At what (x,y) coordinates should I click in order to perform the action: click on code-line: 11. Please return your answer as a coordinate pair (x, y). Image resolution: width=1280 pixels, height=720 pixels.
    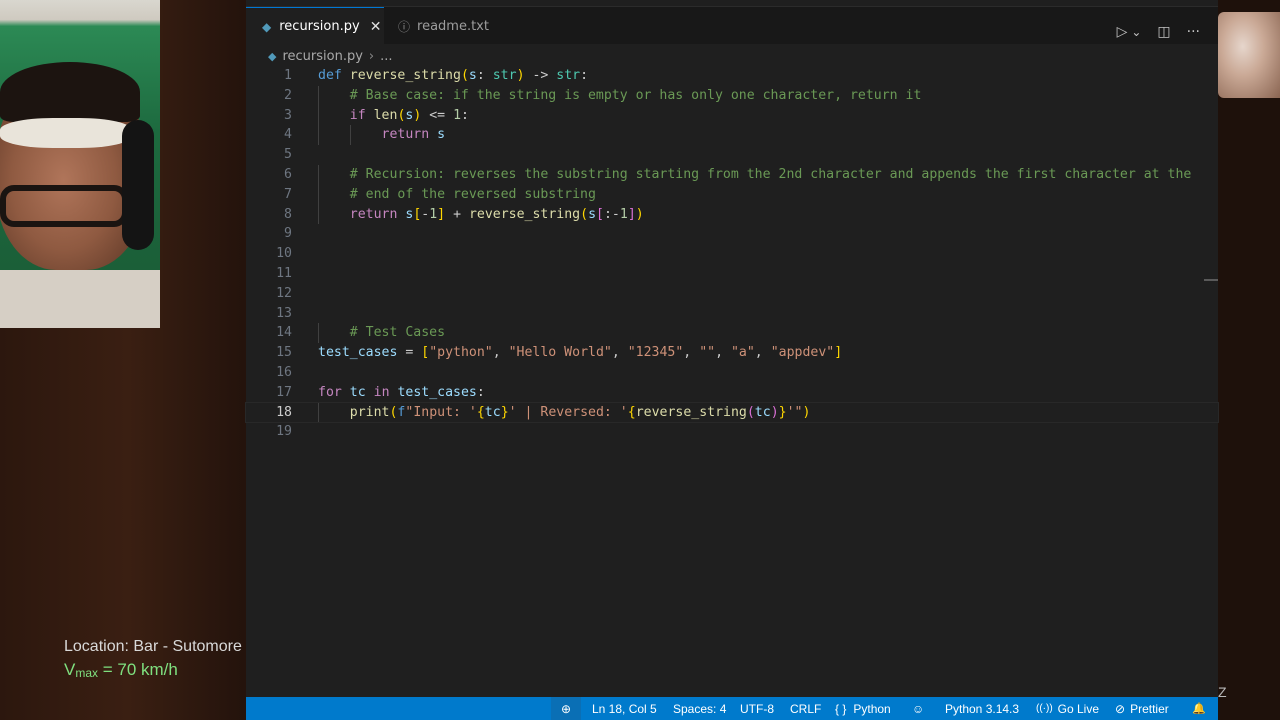
    Looking at the image, I should click on (732, 274).